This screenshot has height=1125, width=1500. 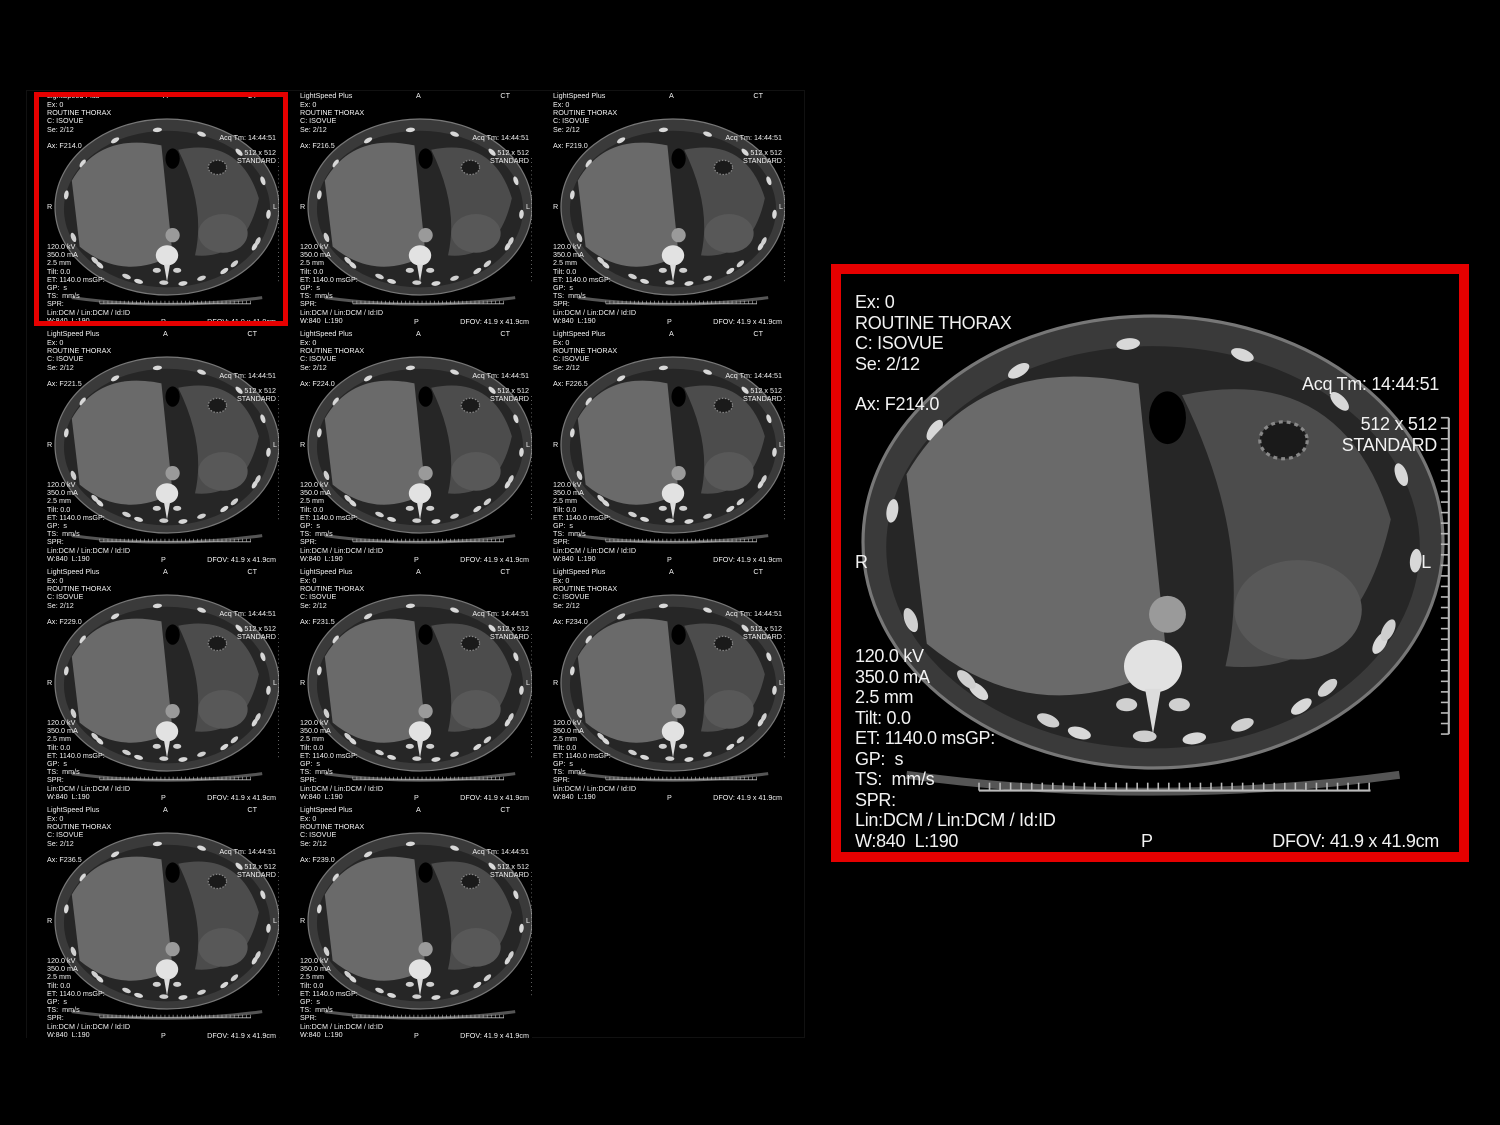 I want to click on zoom-dfov: DFOV: 41.9 x 41.9cm, so click(x=1355, y=841).